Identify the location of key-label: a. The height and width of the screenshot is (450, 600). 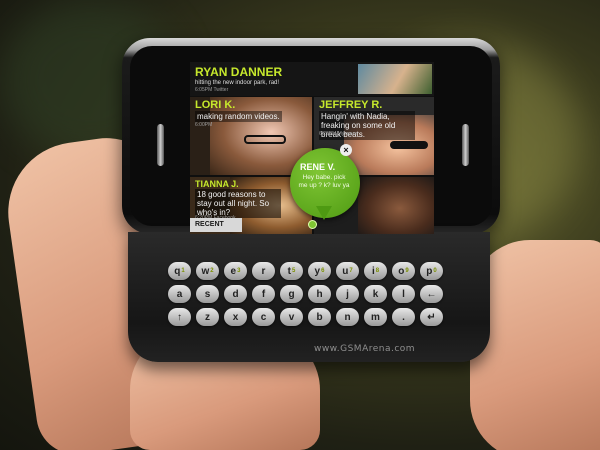
(179, 294).